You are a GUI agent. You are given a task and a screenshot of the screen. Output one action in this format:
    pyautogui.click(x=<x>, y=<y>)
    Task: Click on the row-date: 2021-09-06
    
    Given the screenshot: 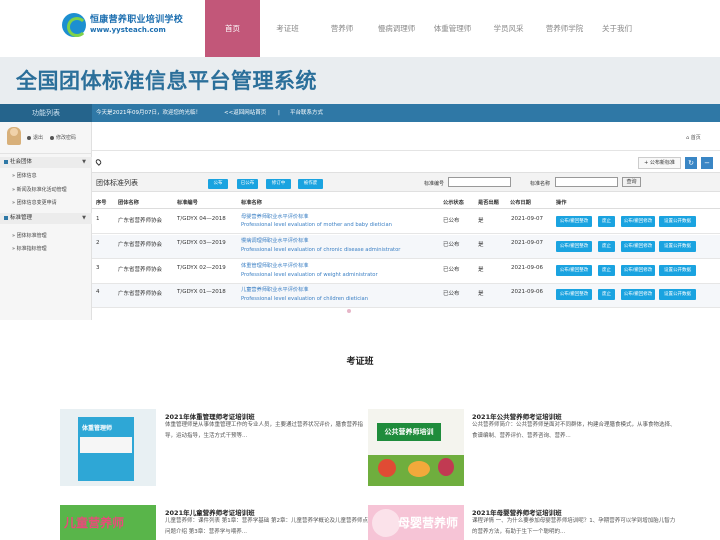 What is the action you would take?
    pyautogui.click(x=527, y=268)
    